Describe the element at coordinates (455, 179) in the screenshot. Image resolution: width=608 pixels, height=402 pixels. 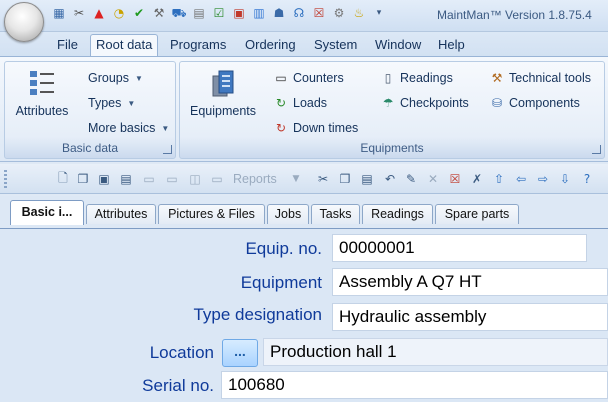
I see `delete-record-icon: ☒` at that location.